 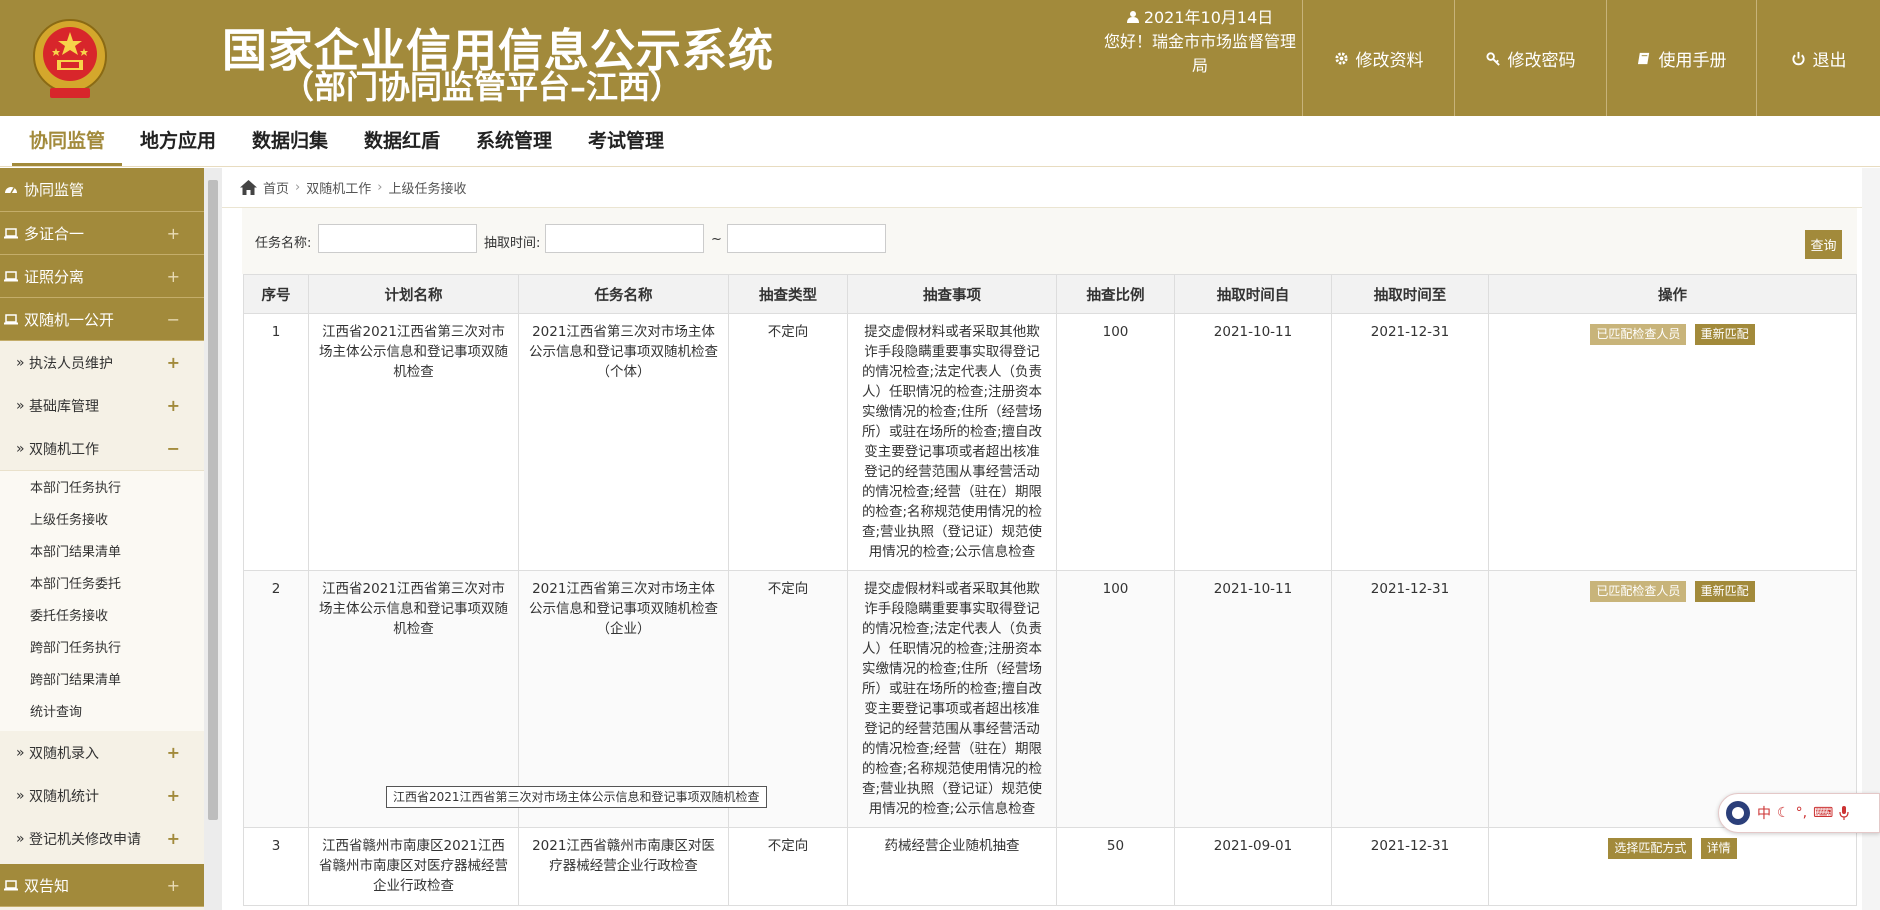 What do you see at coordinates (67, 141) in the screenshot?
I see `nav-collaborative-supervision: 协同监管` at bounding box center [67, 141].